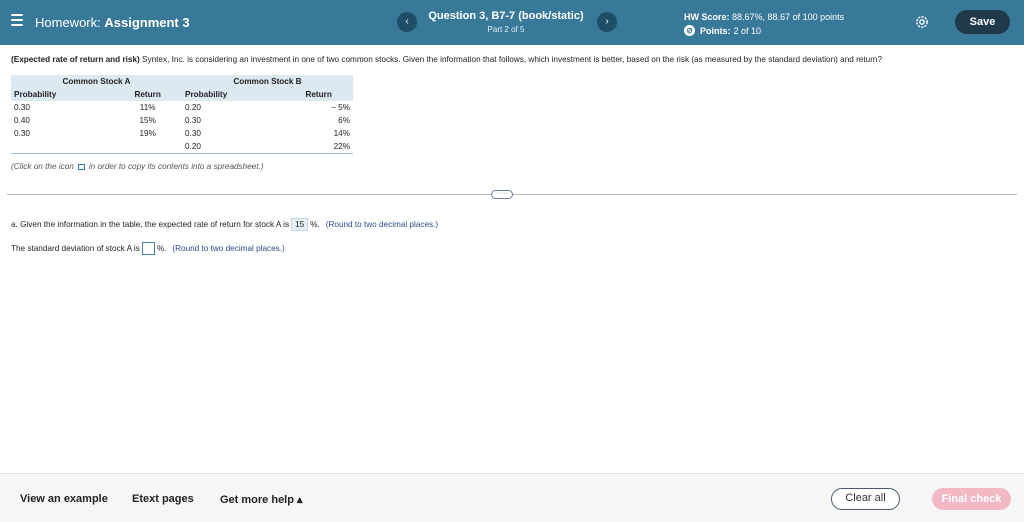 The image size is (1024, 522). Describe the element at coordinates (147, 120) in the screenshot. I see `return-a-cell: 15%` at that location.